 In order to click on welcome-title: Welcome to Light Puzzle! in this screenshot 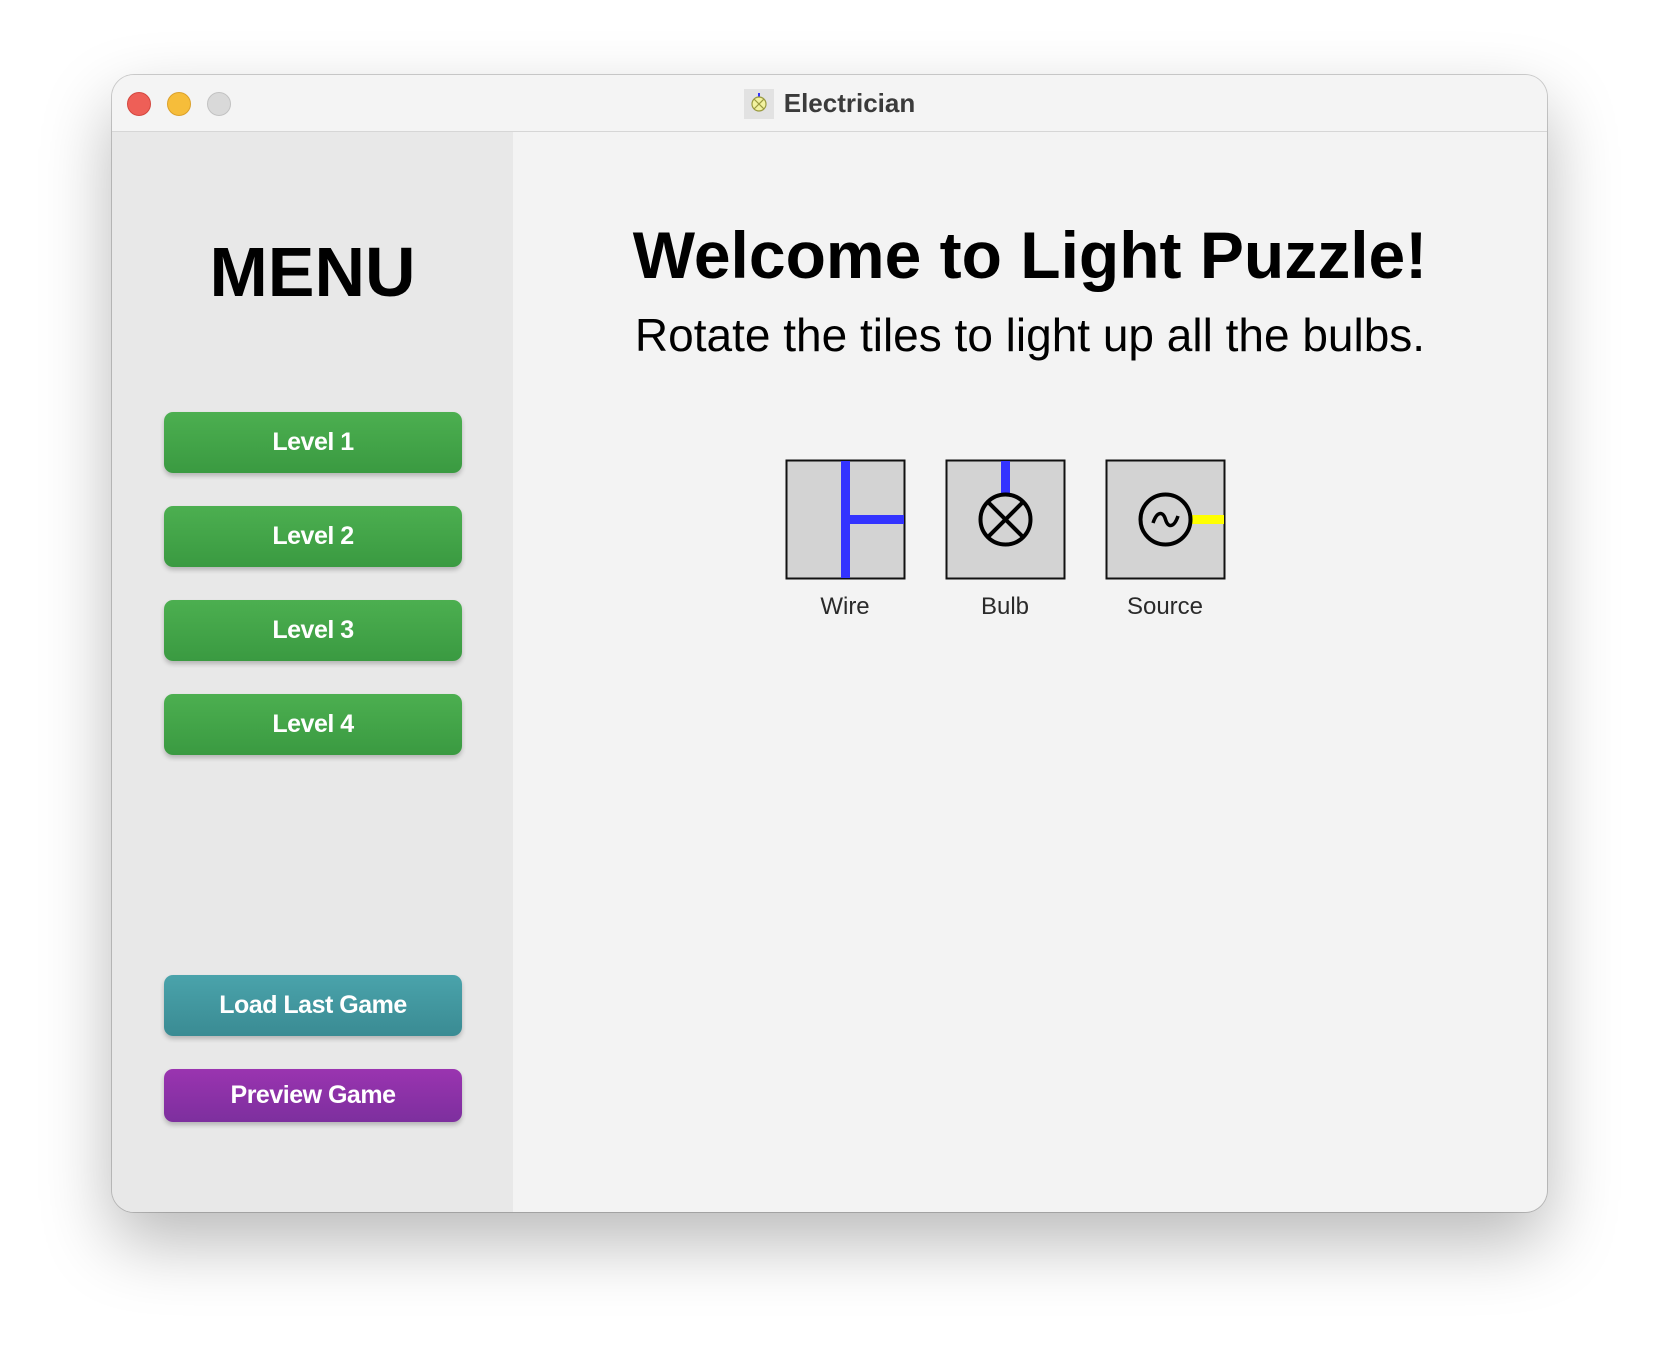, I will do `click(1030, 255)`.